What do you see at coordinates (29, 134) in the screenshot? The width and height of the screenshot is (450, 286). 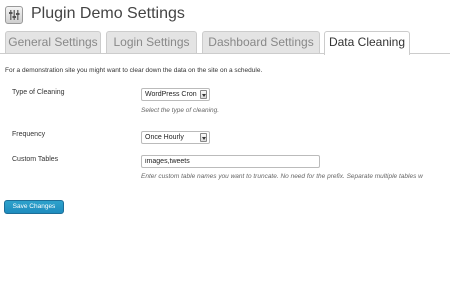 I see `frequency-label: Frequency` at bounding box center [29, 134].